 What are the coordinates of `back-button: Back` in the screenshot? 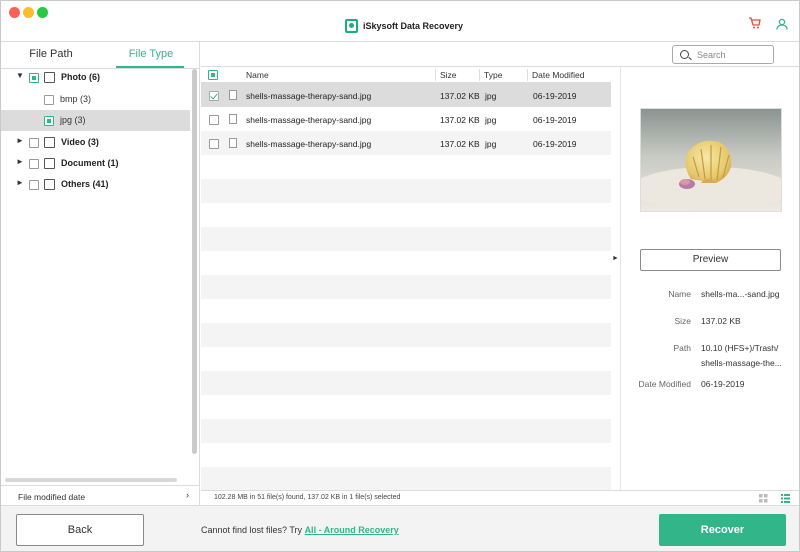 It's located at (80, 530).